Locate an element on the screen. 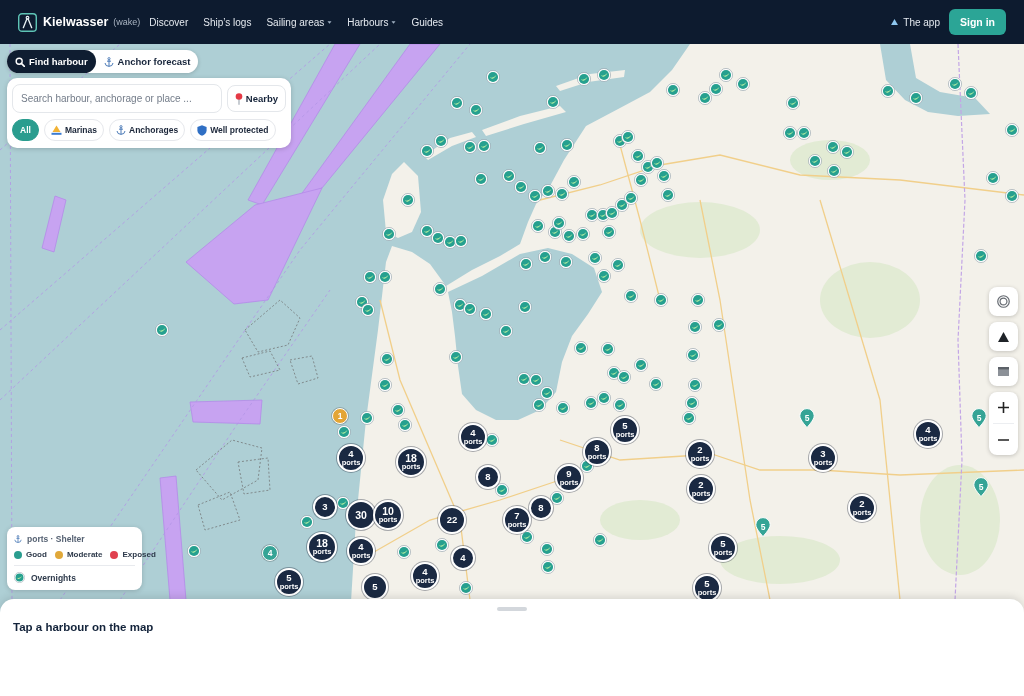 The height and width of the screenshot is (696, 1024). nav-link: Discover is located at coordinates (169, 22).